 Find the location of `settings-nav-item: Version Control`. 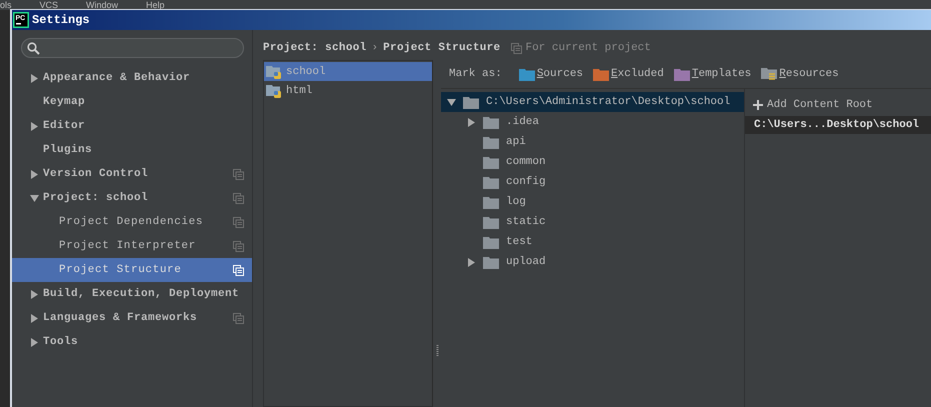

settings-nav-item: Version Control is located at coordinates (132, 174).